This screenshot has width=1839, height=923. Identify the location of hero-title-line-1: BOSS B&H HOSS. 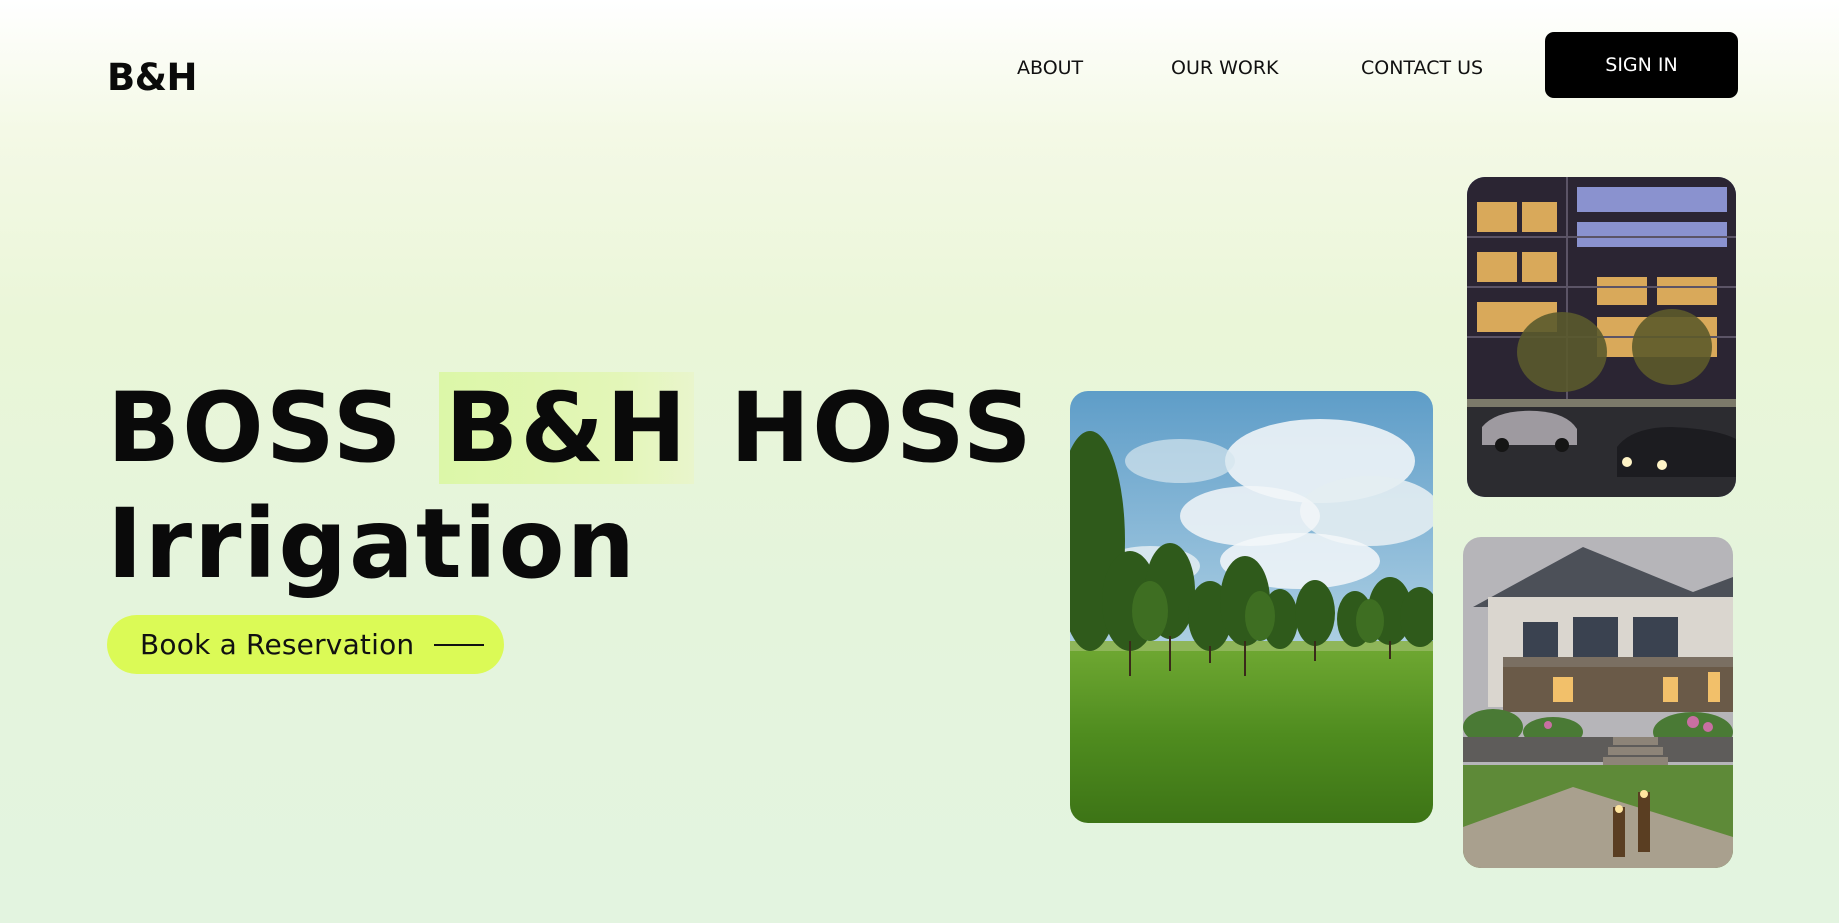
(570, 428).